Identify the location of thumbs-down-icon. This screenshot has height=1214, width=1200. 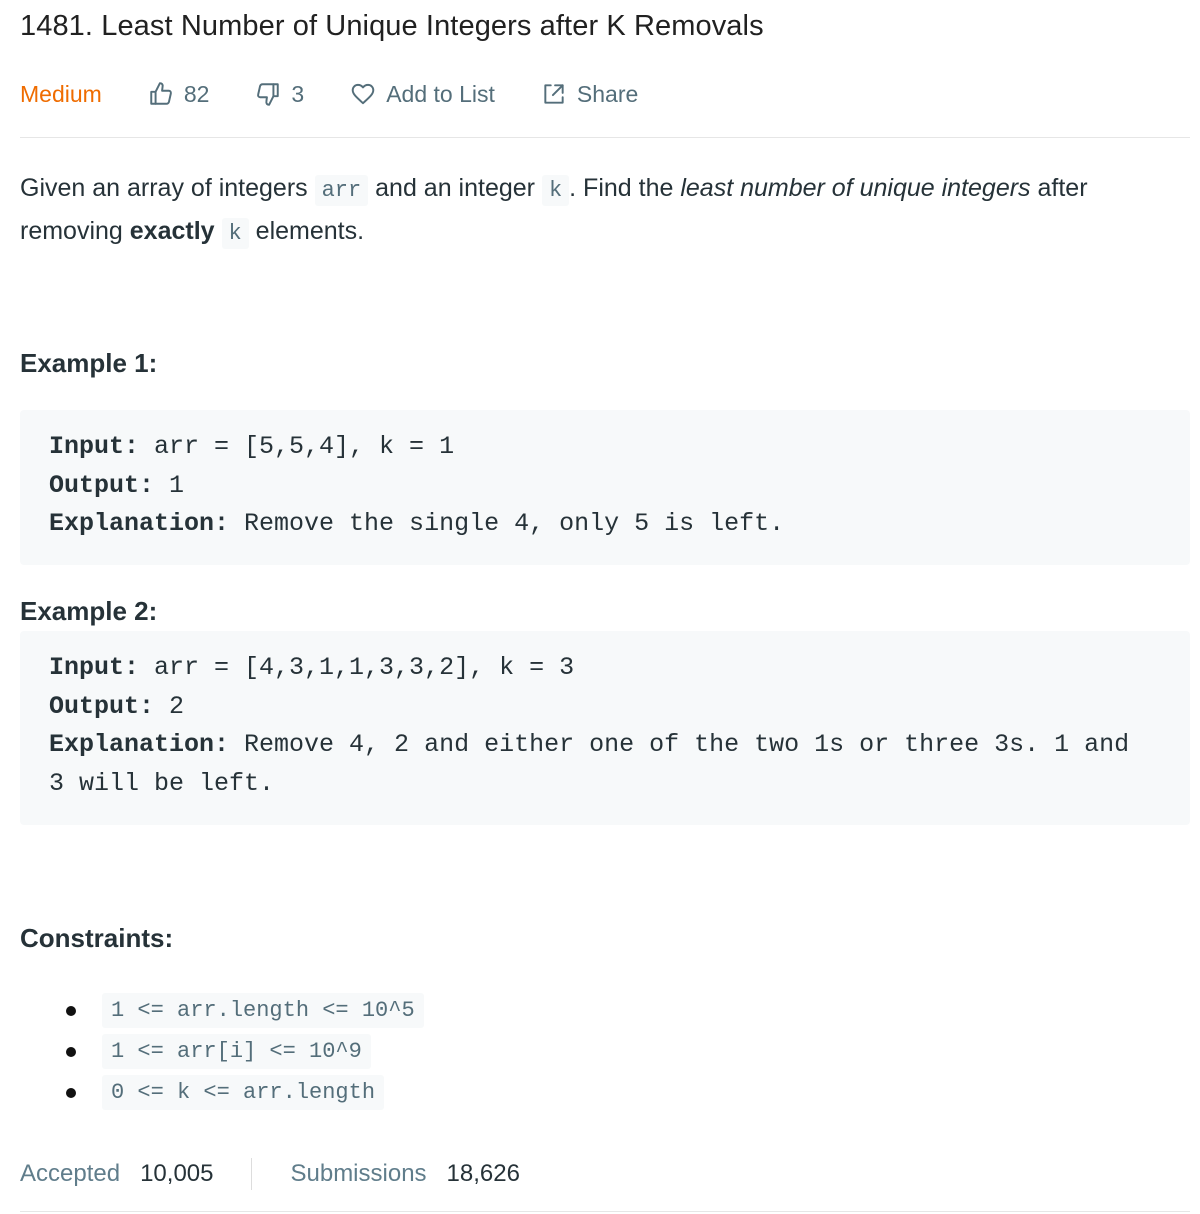
(268, 94).